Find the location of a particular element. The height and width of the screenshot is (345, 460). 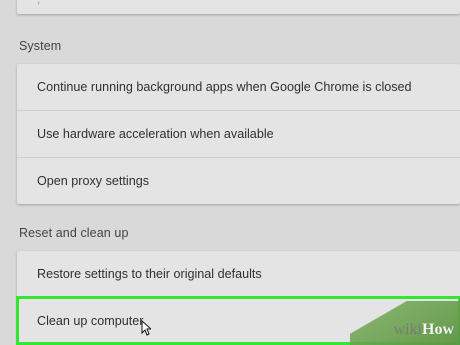

clean-up-computer-label: Clean up computer is located at coordinates (90, 321).